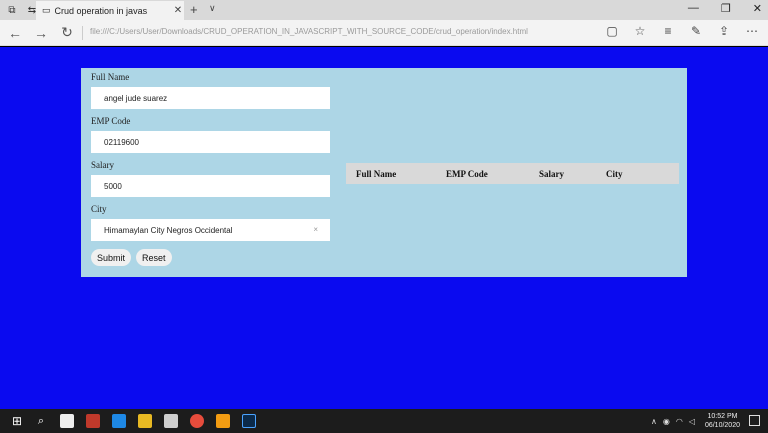  Describe the element at coordinates (46, 10) in the screenshot. I see `page-icon: ▭` at that location.